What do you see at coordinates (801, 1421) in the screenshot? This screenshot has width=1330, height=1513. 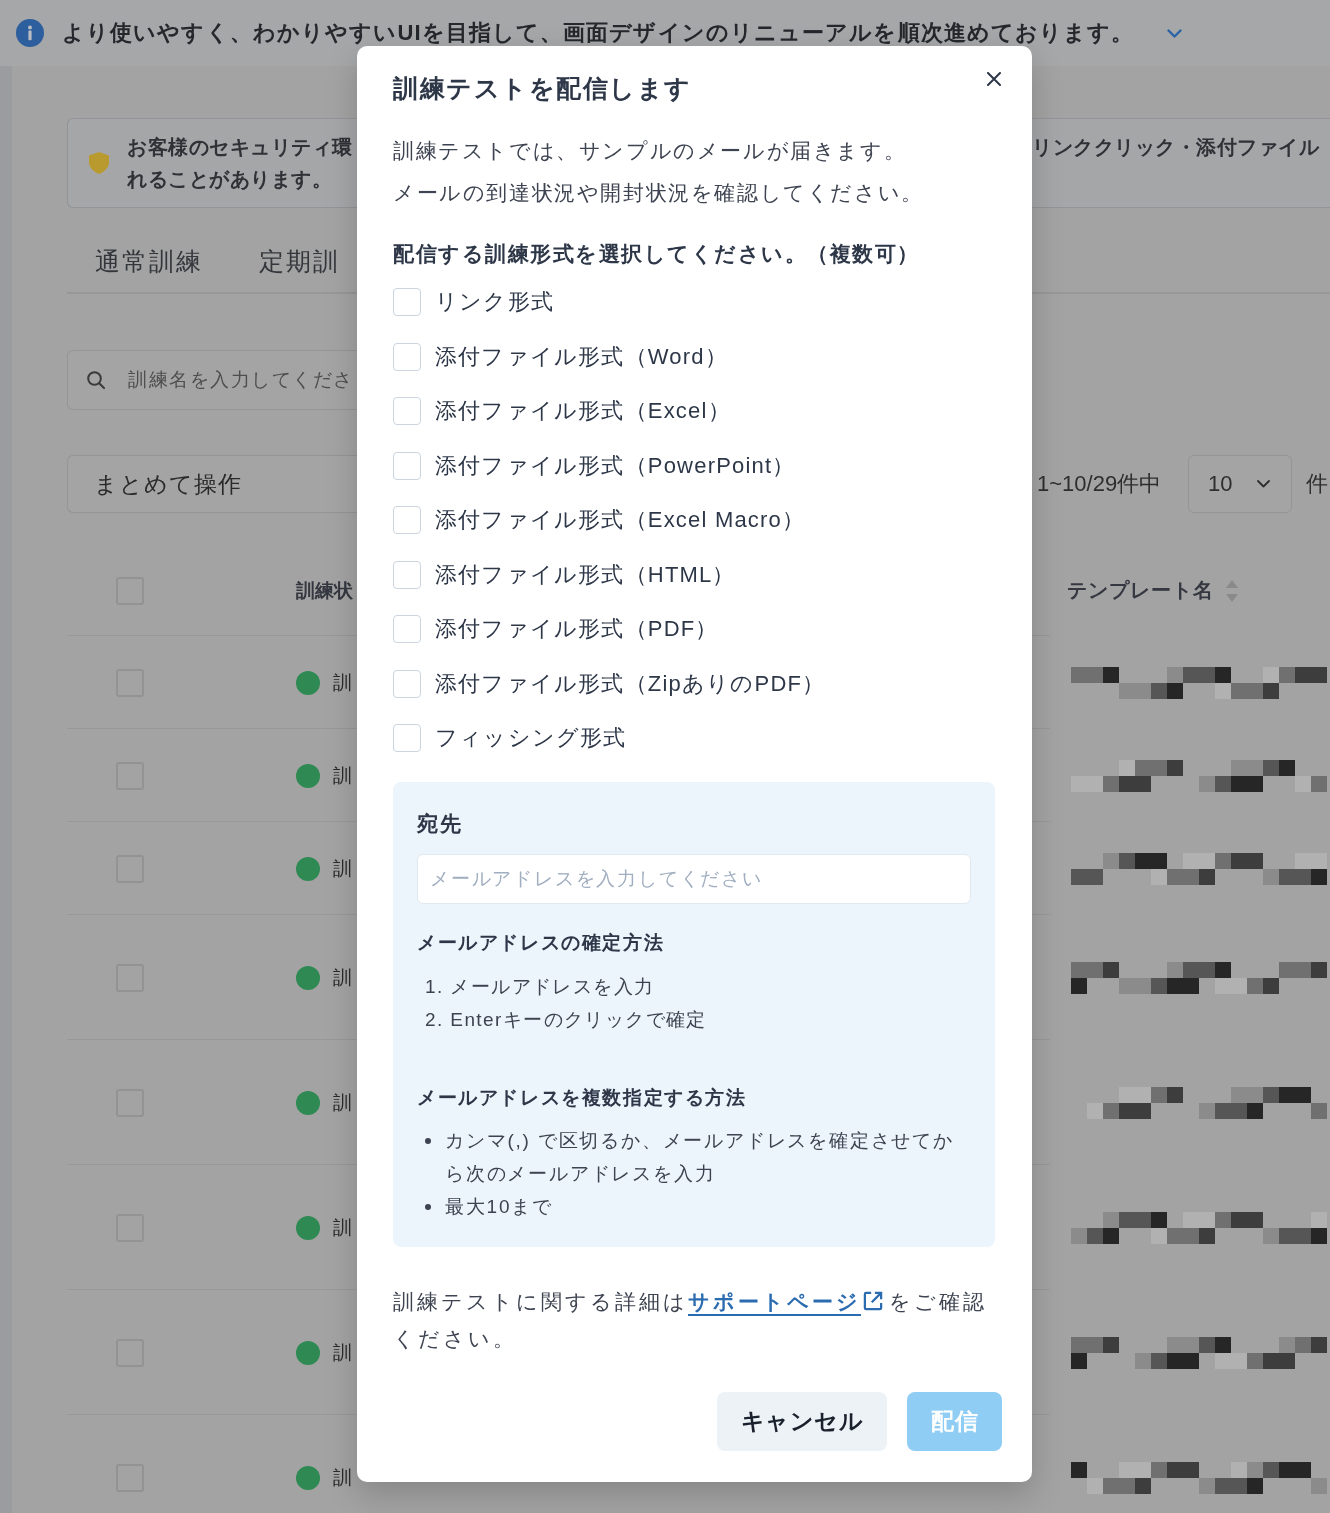 I see `cancel-button: キャンセル` at bounding box center [801, 1421].